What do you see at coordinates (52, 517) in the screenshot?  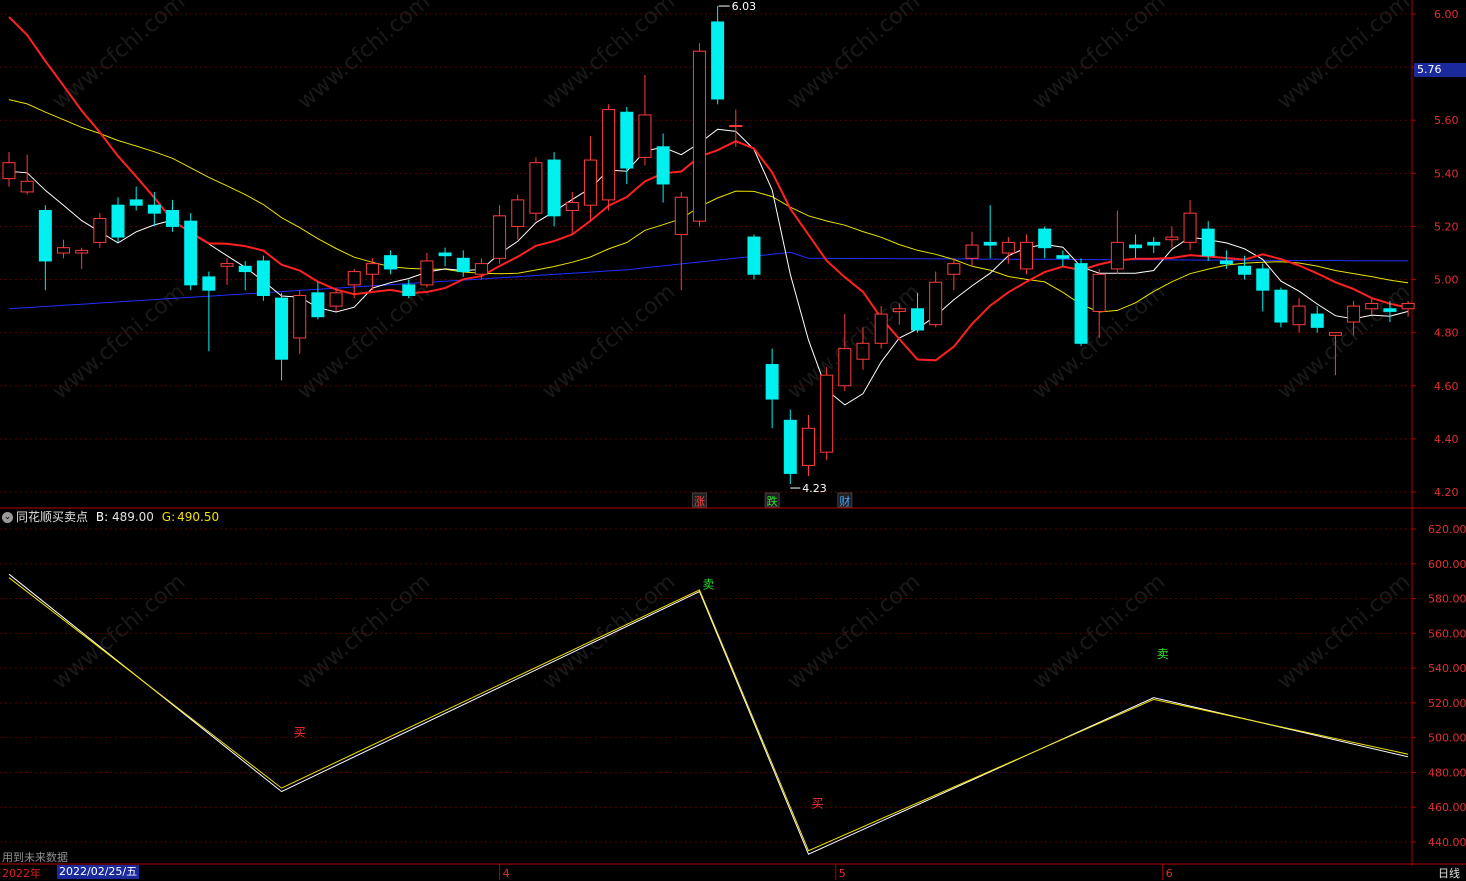 I see `indicator-name: 同花顺买卖点` at bounding box center [52, 517].